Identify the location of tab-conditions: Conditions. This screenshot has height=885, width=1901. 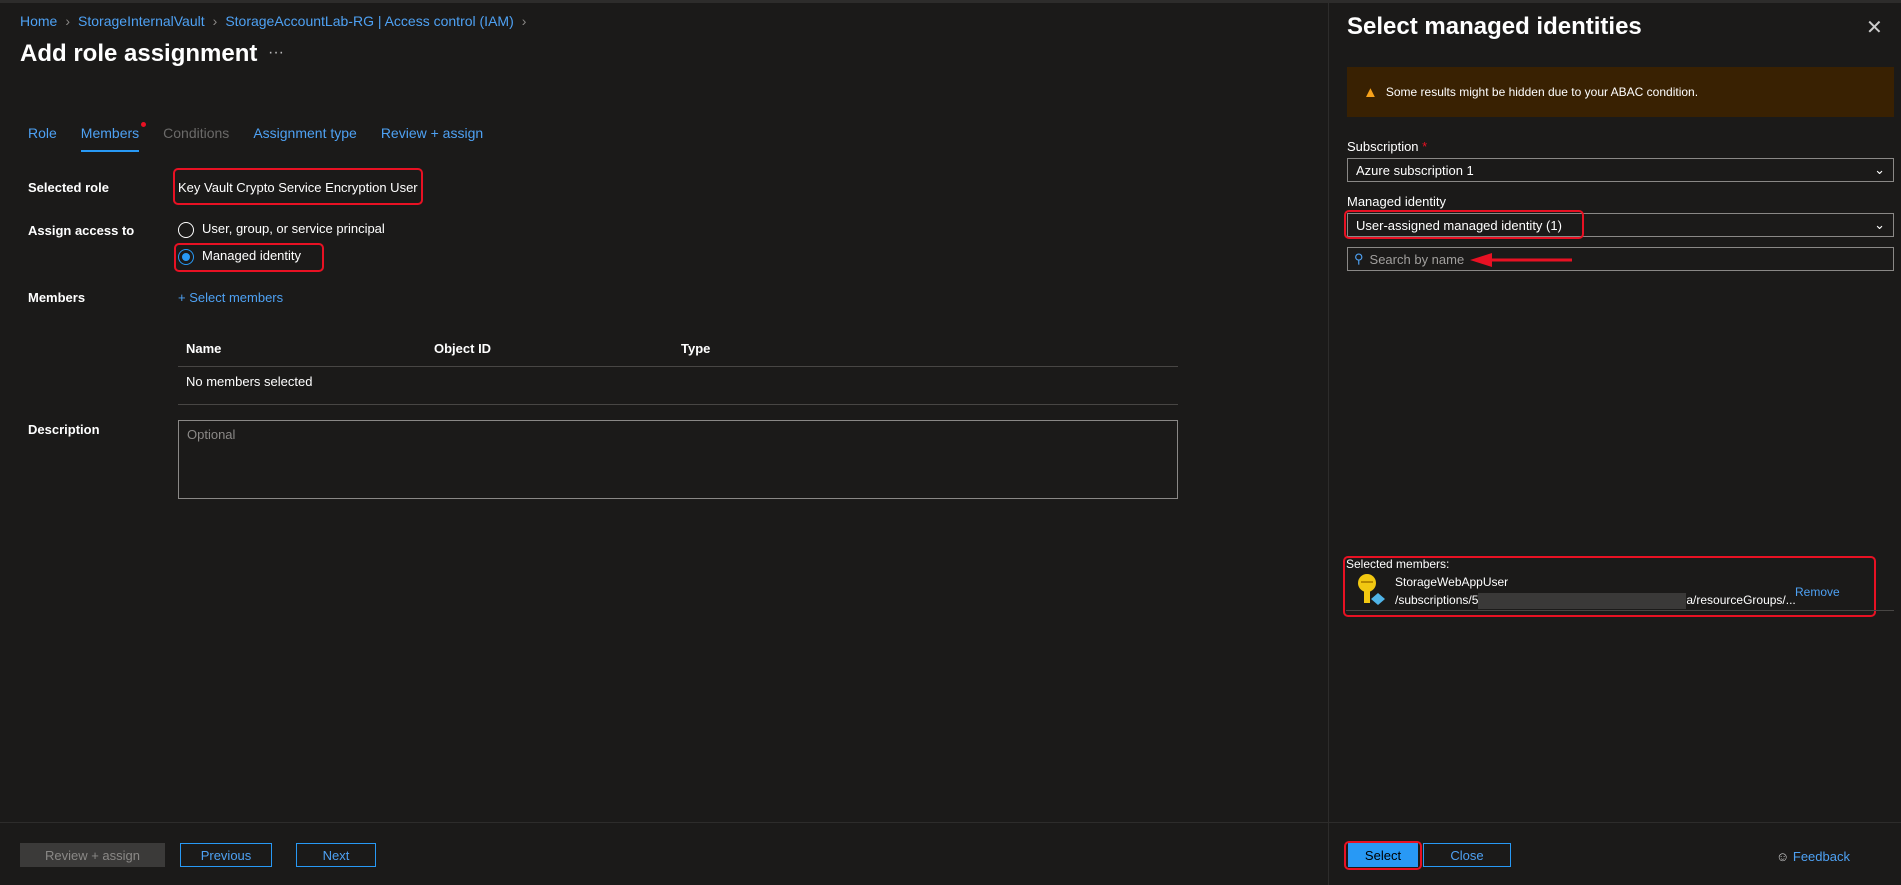
(196, 133).